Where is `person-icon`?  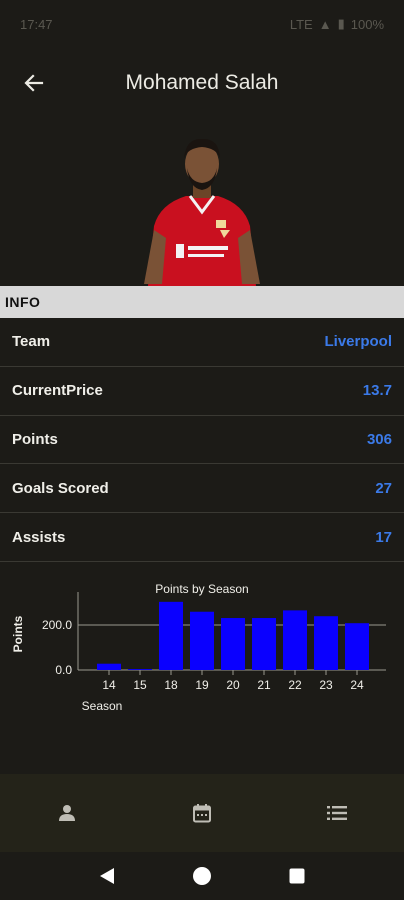 person-icon is located at coordinates (67, 813).